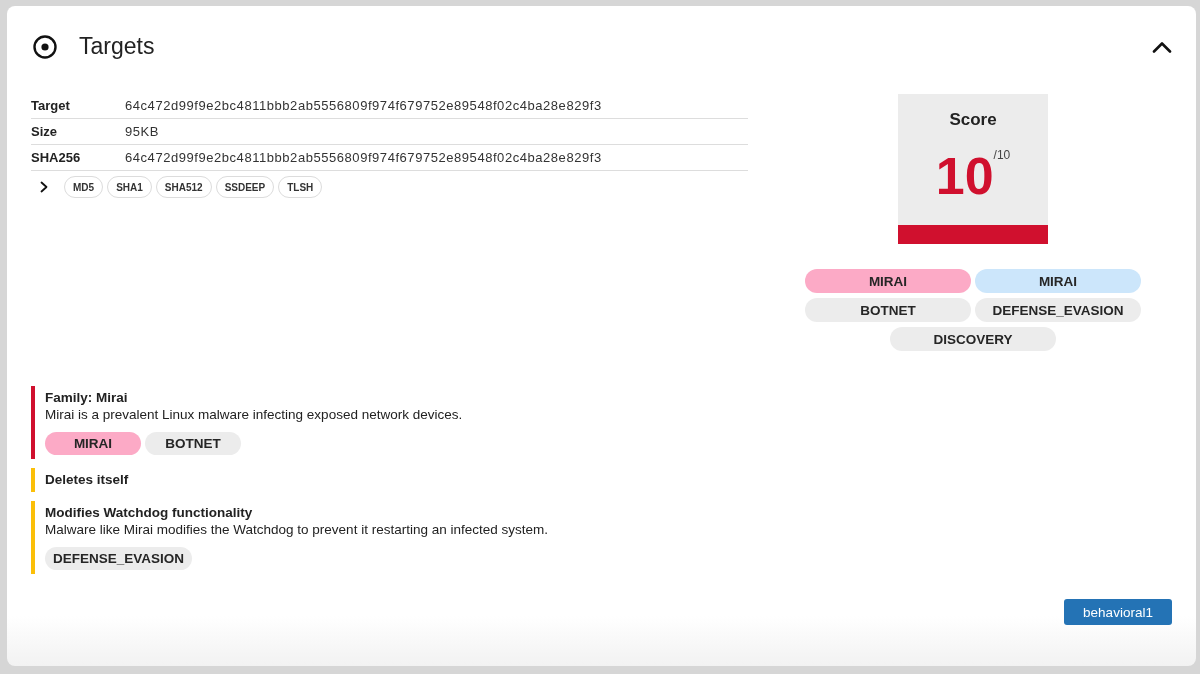 This screenshot has height=674, width=1200. Describe the element at coordinates (129, 187) in the screenshot. I see `hash-chip: SHA1` at that location.